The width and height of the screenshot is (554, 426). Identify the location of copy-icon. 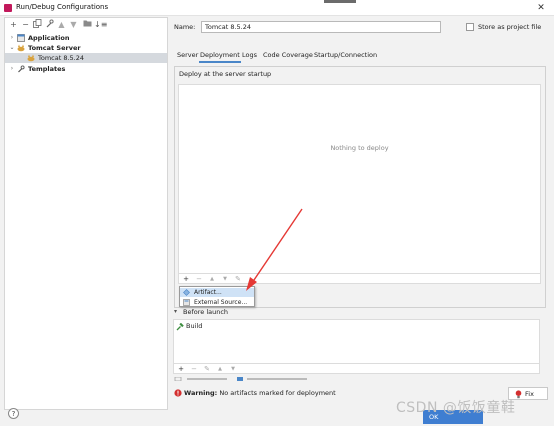
(37, 24).